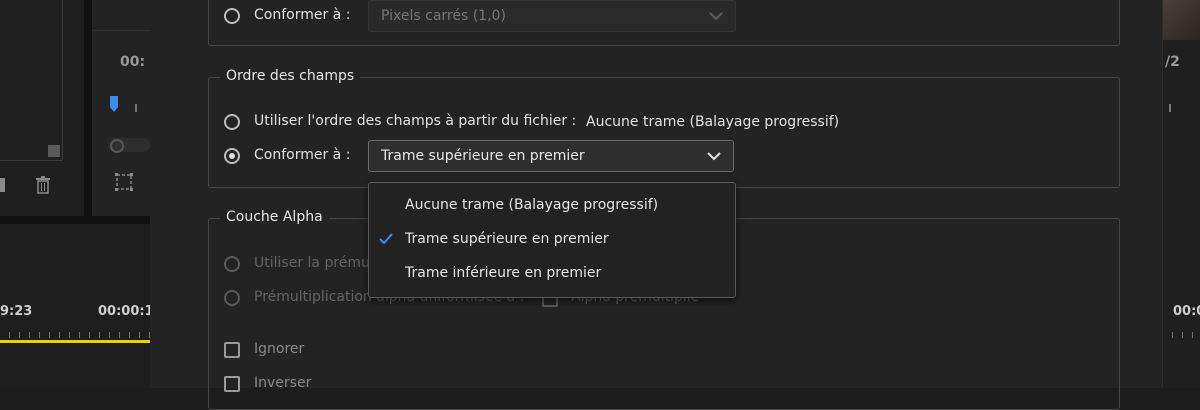  I want to click on panel-separator, so click(75, 220).